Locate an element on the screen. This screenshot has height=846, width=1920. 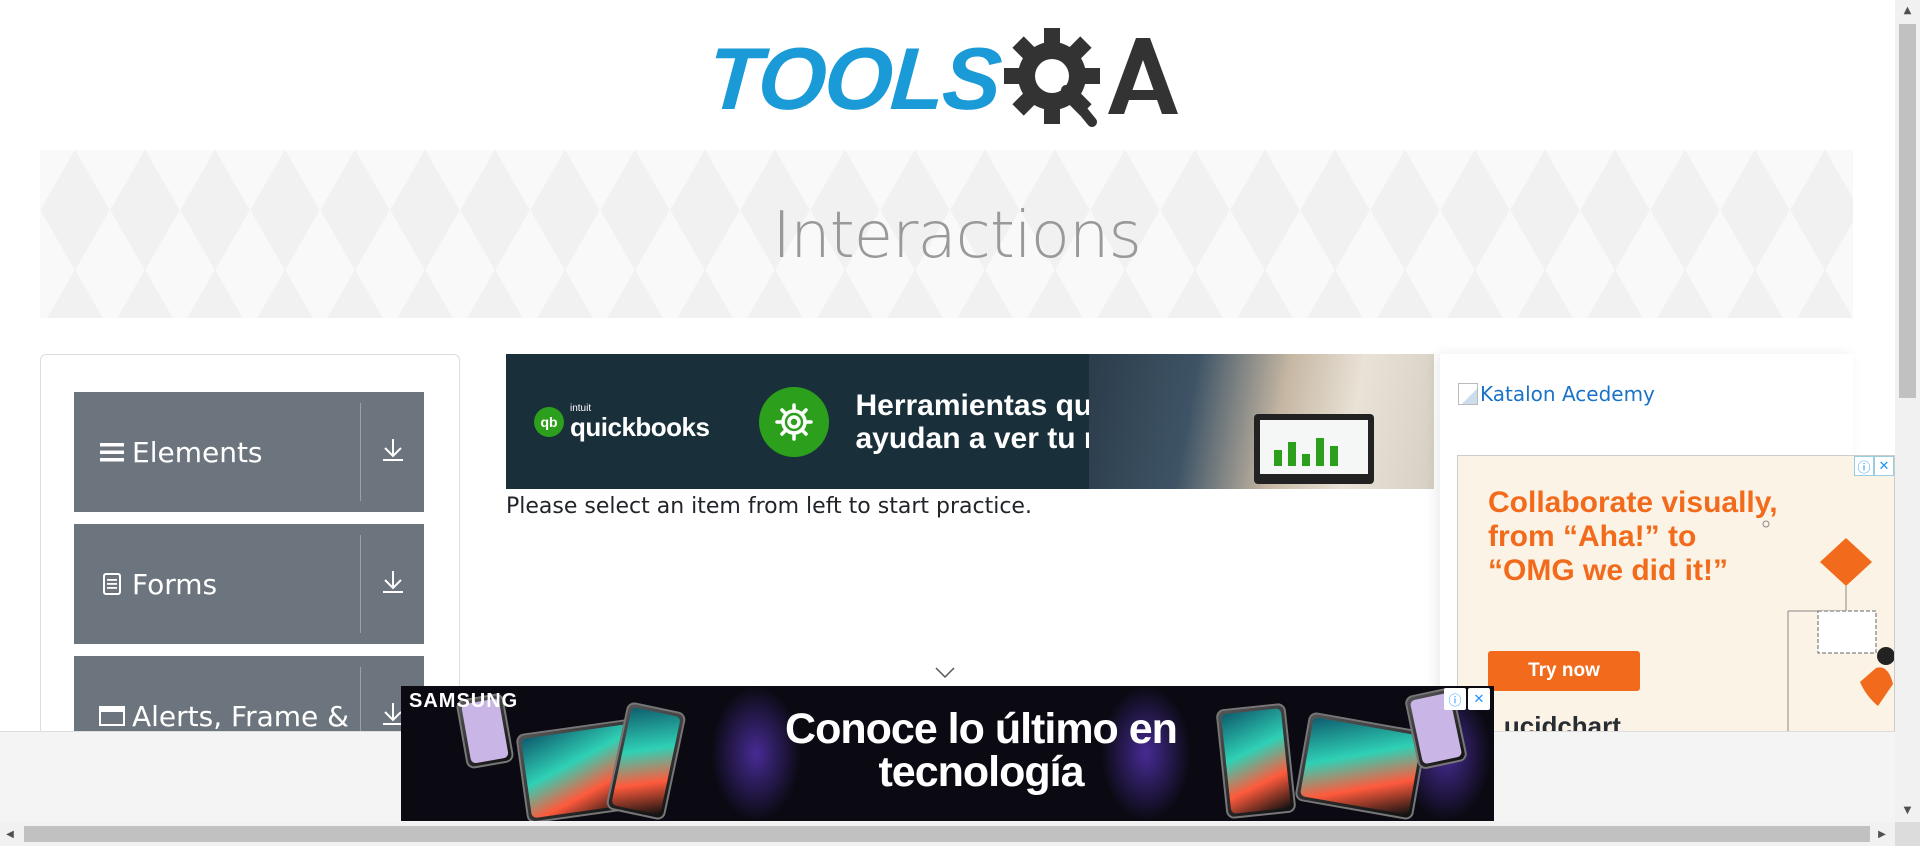
samsung-headline: Conoce lo último en tecnología is located at coordinates (981, 750).